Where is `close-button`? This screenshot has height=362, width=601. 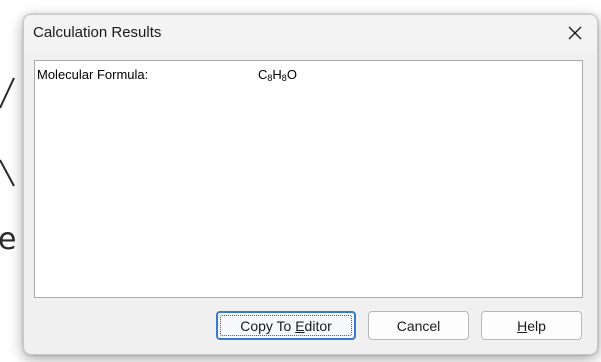 close-button is located at coordinates (575, 33).